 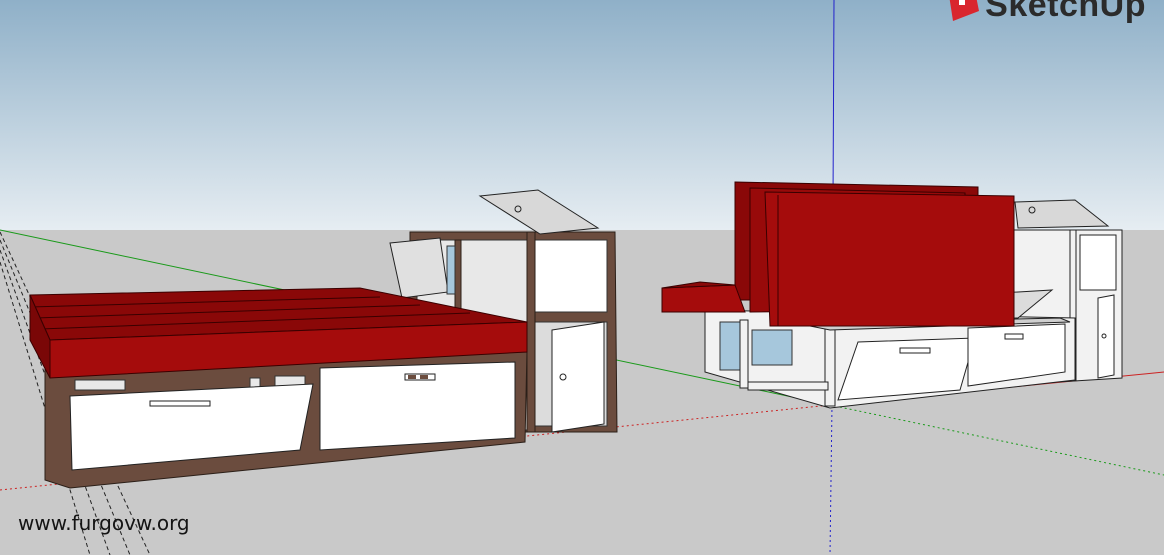 I want to click on backrest-cushion-front, so click(x=889, y=259).